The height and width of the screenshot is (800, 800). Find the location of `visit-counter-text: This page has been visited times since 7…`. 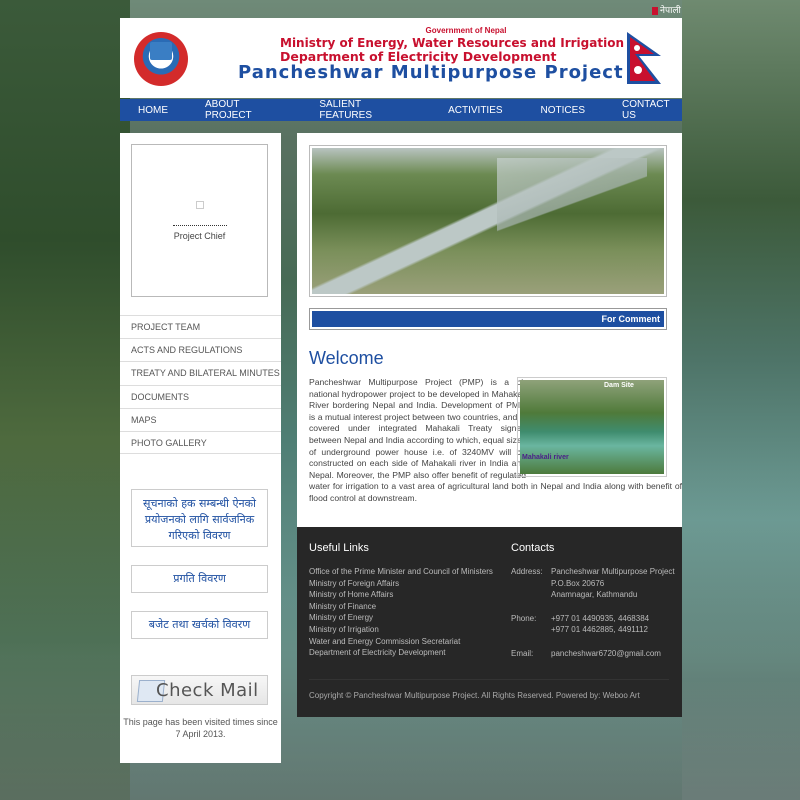

visit-counter-text: This page has been visited times since 7… is located at coordinates (200, 728).